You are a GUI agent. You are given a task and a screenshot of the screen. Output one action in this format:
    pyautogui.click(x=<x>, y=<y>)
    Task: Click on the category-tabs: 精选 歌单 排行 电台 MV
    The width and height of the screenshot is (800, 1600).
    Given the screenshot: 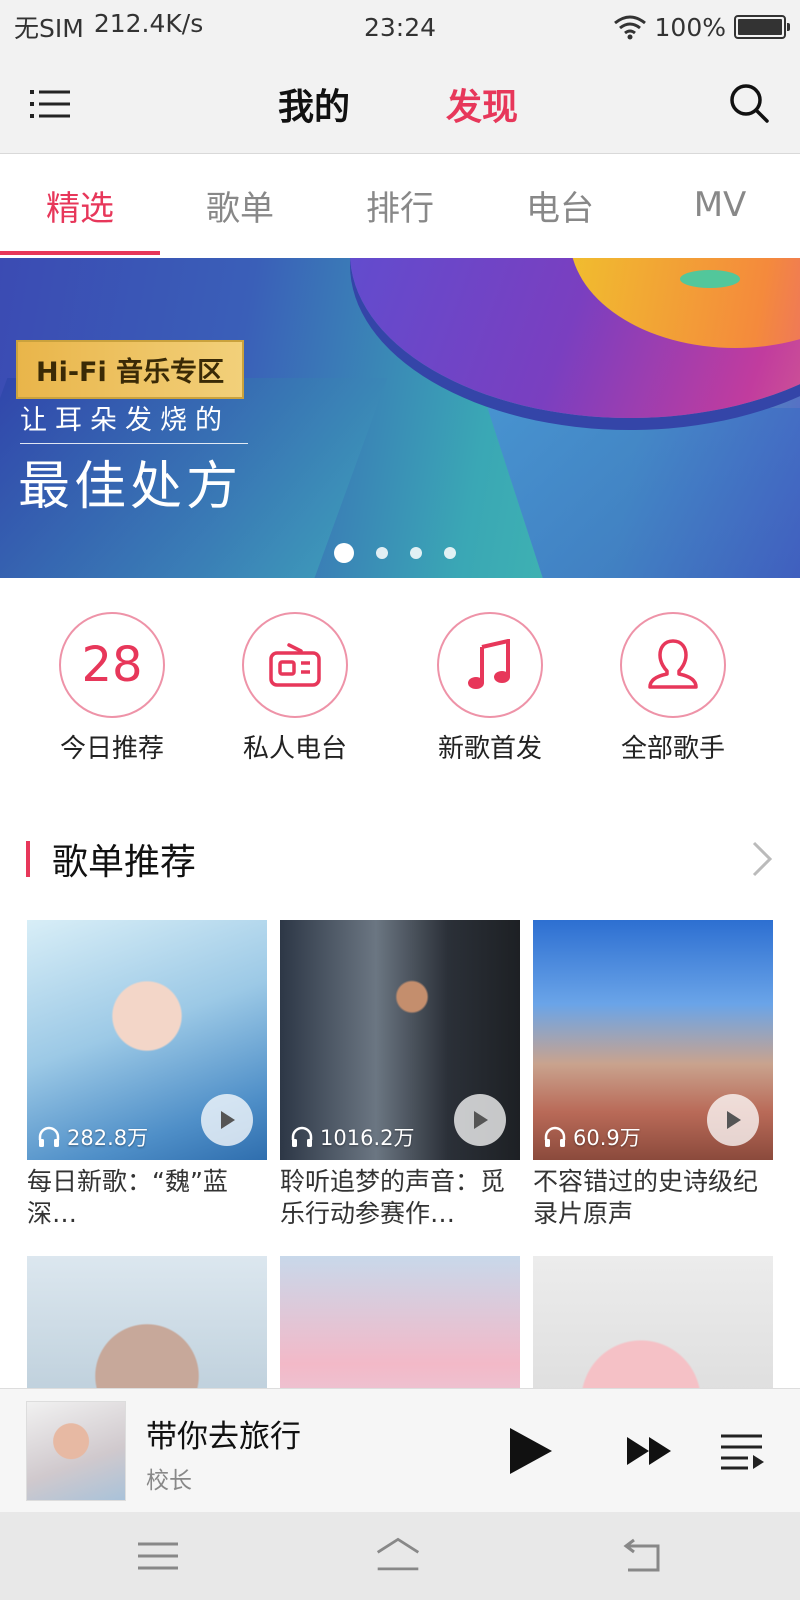 What is the action you would take?
    pyautogui.click(x=400, y=205)
    